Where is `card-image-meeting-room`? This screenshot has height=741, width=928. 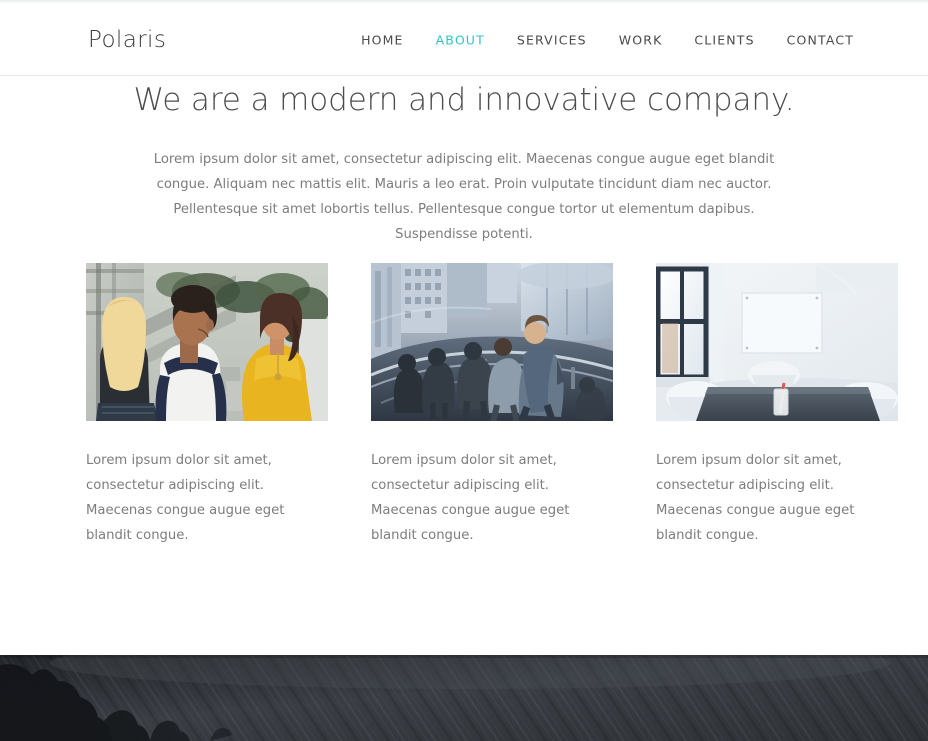
card-image-meeting-room is located at coordinates (777, 342).